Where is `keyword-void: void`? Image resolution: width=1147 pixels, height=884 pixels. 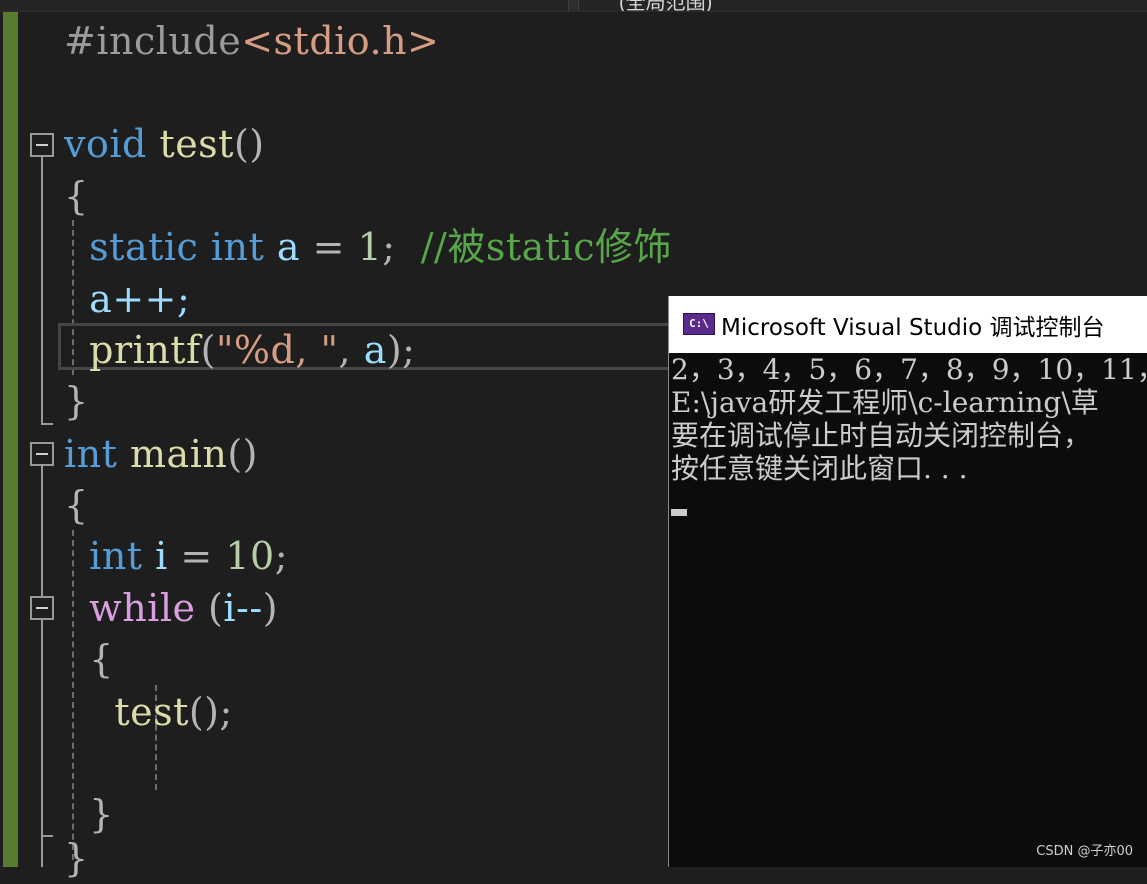
keyword-void: void is located at coordinates (105, 144).